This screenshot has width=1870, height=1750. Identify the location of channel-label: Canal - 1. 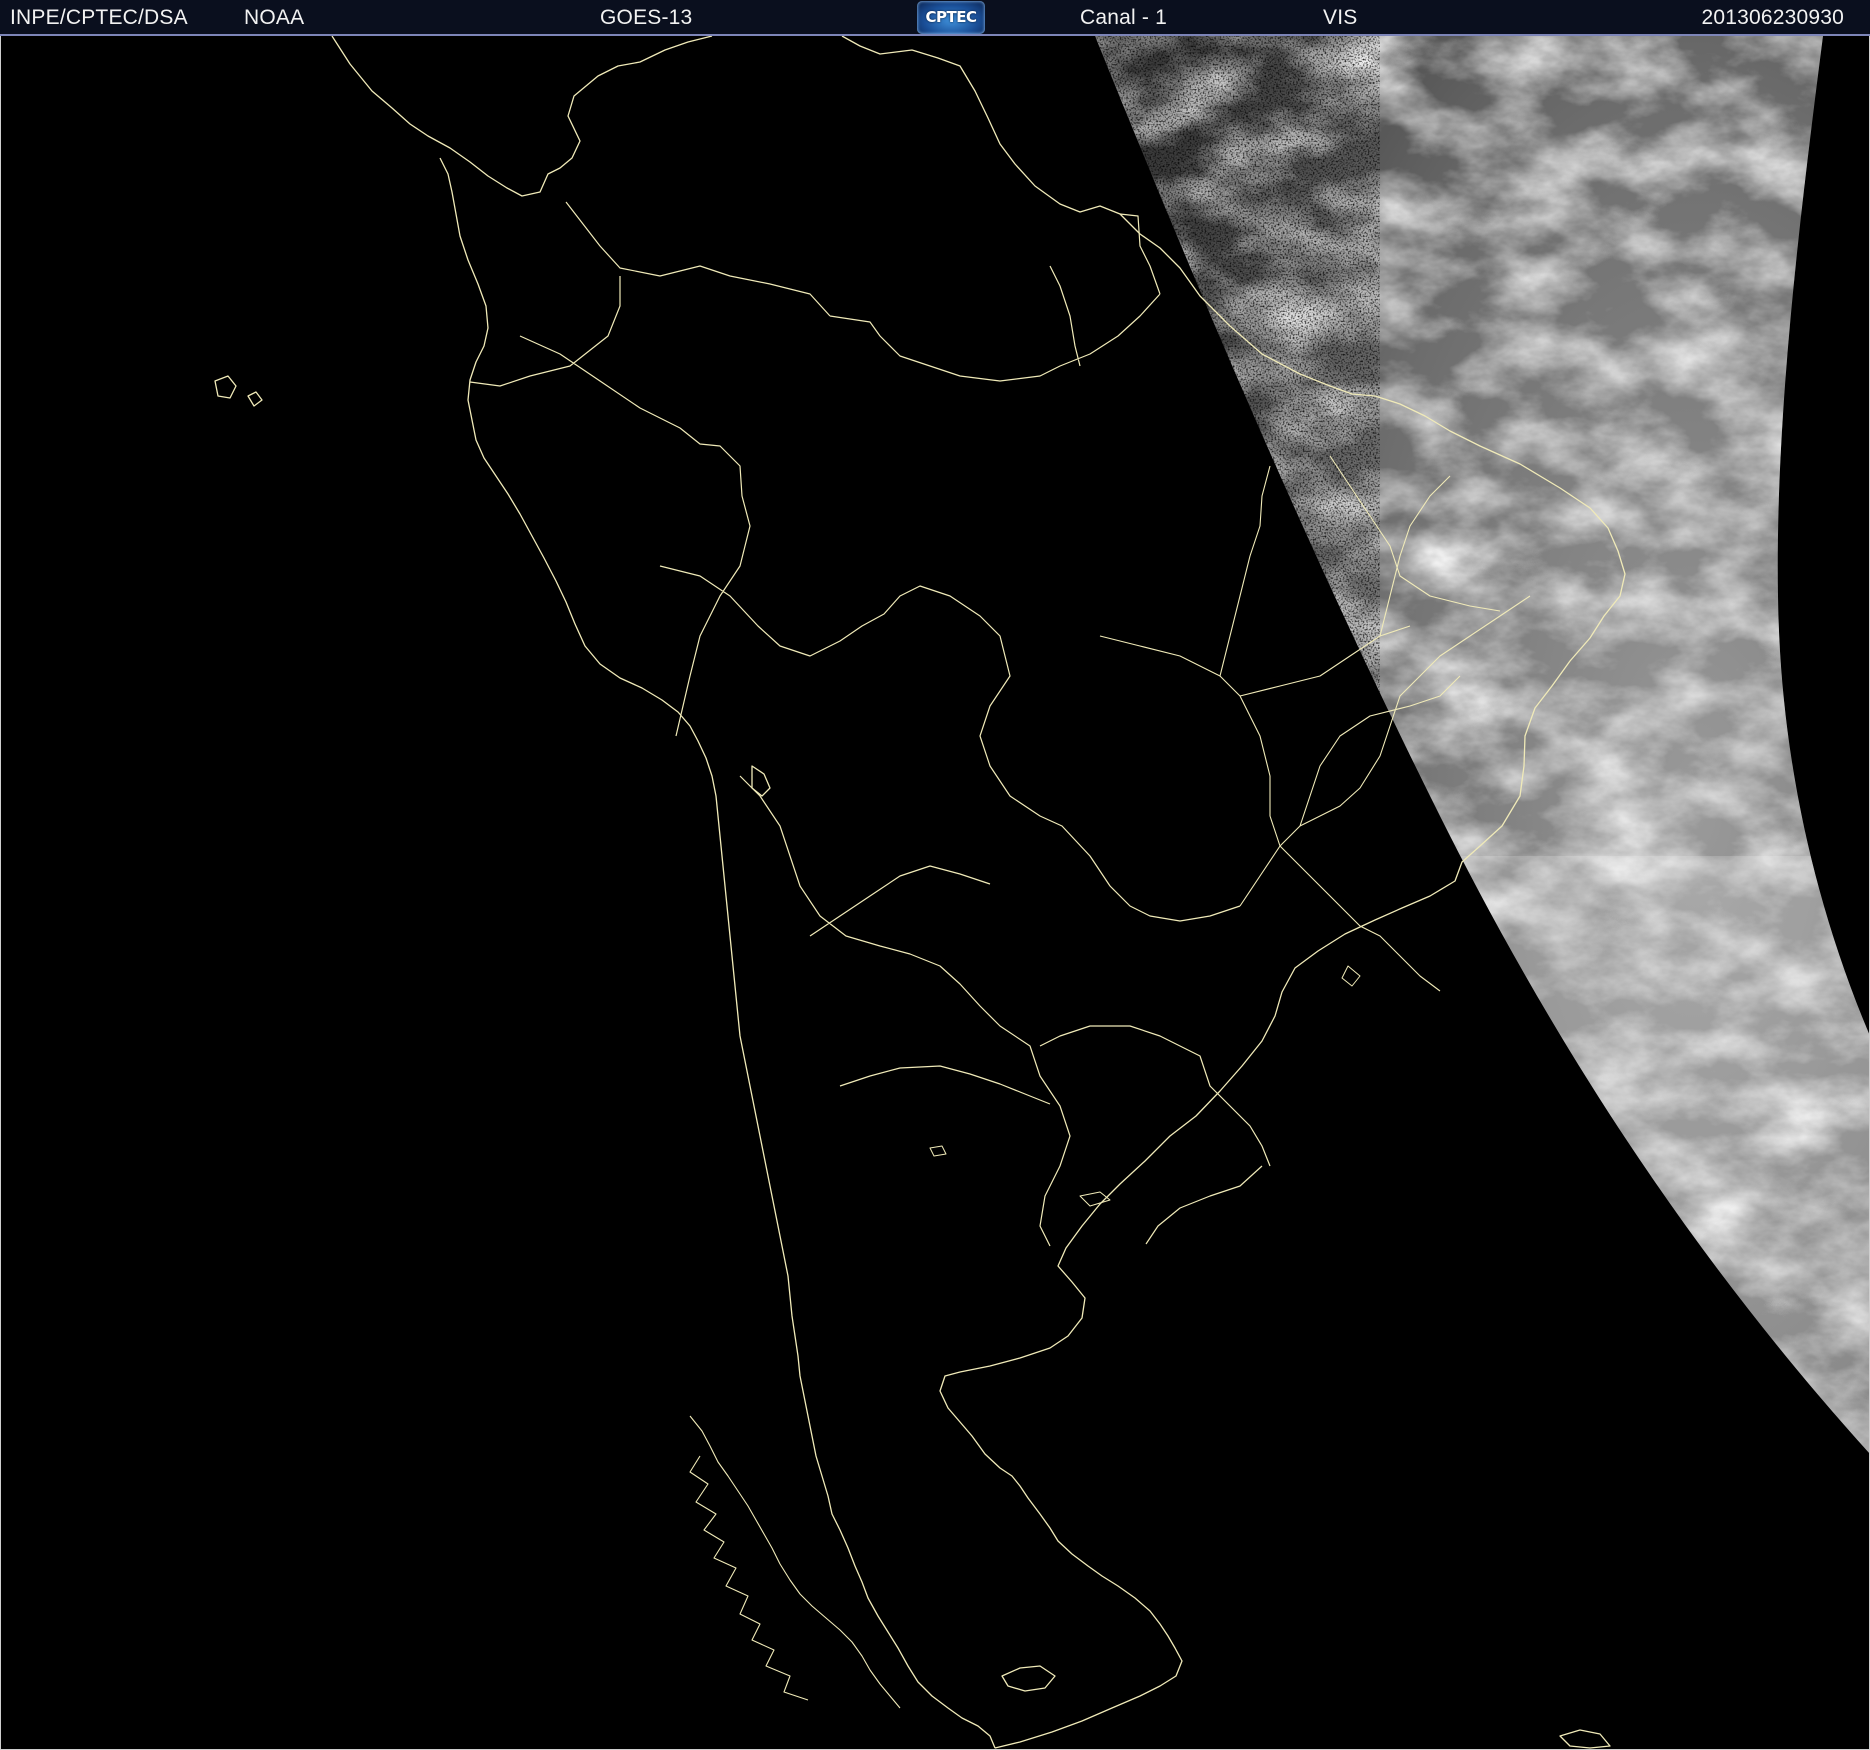
(1124, 17).